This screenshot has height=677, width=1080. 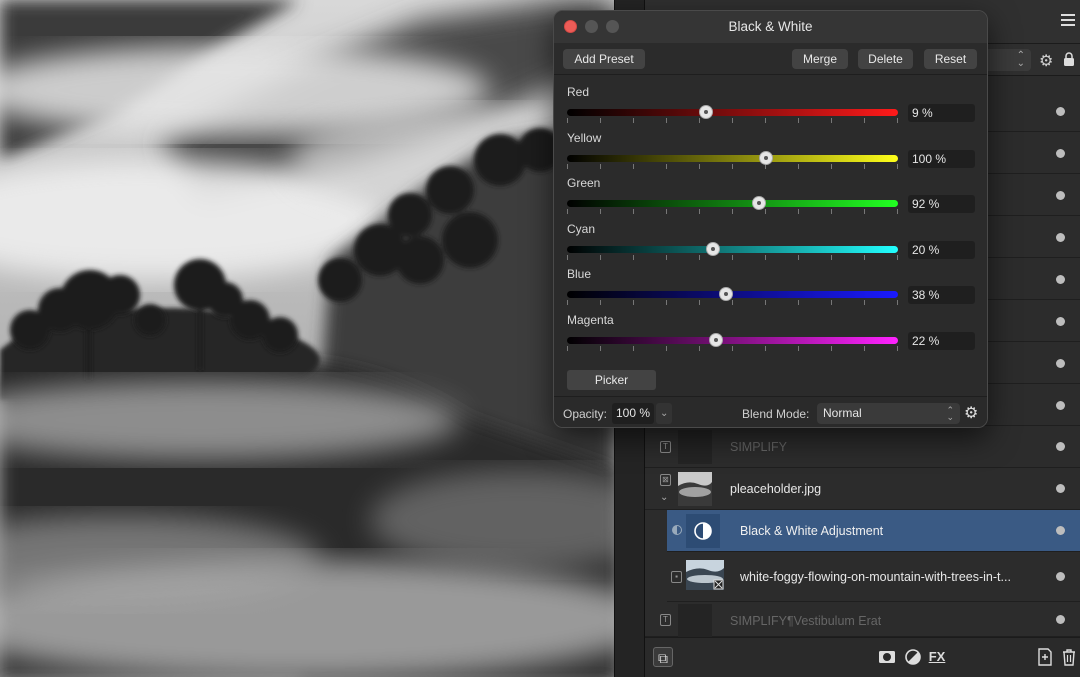 What do you see at coordinates (585, 414) in the screenshot?
I see `opacity-label: Opacity:` at bounding box center [585, 414].